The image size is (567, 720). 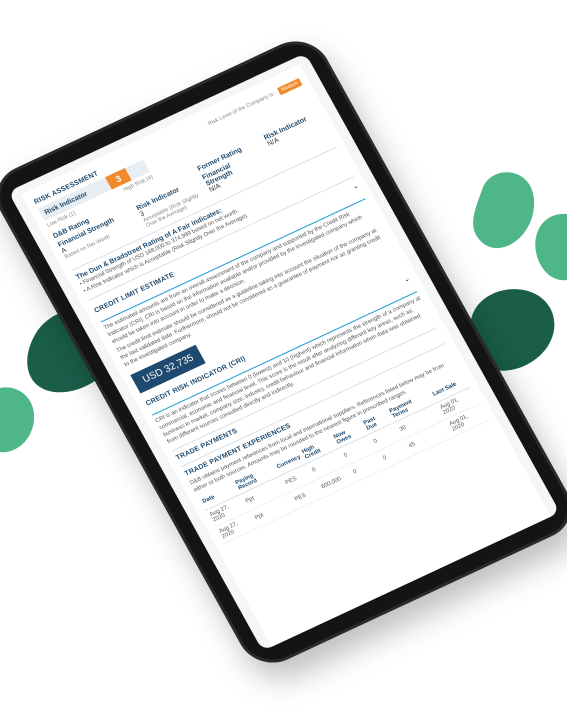 What do you see at coordinates (290, 87) in the screenshot?
I see `risk-level-badge: Medium` at bounding box center [290, 87].